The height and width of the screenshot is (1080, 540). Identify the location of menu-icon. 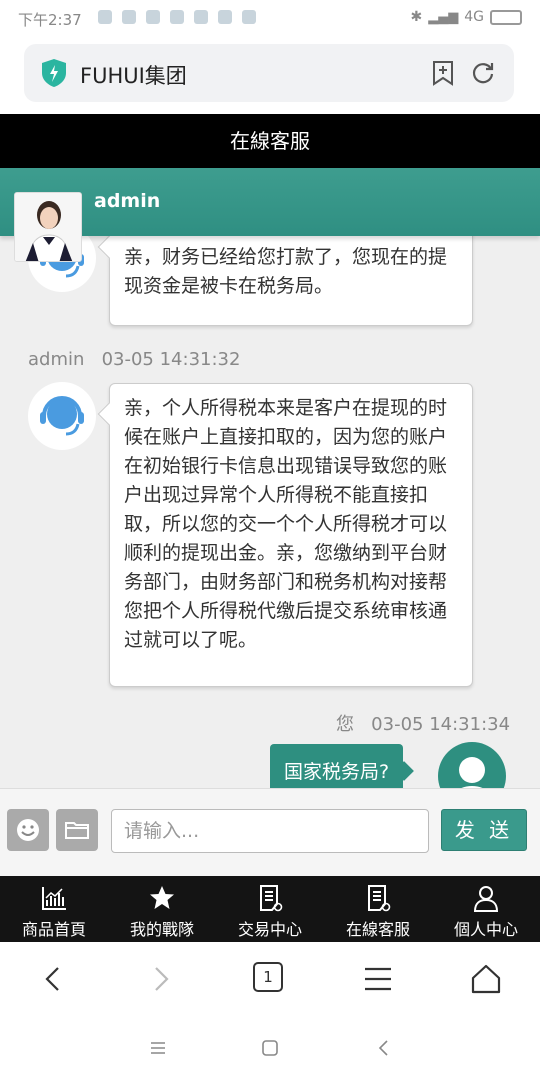
(378, 979).